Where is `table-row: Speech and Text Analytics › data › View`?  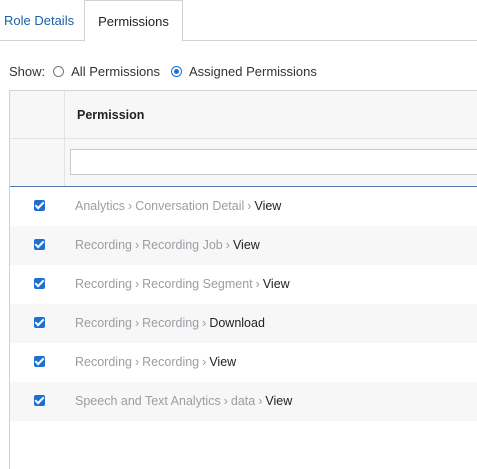
table-row: Speech and Text Analytics › data › View is located at coordinates (243, 401).